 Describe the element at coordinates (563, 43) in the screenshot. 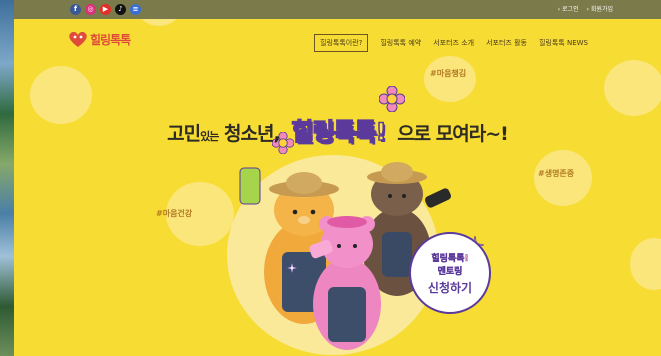

I see `nav-item-news: 힐링톡톡 NEWS` at that location.